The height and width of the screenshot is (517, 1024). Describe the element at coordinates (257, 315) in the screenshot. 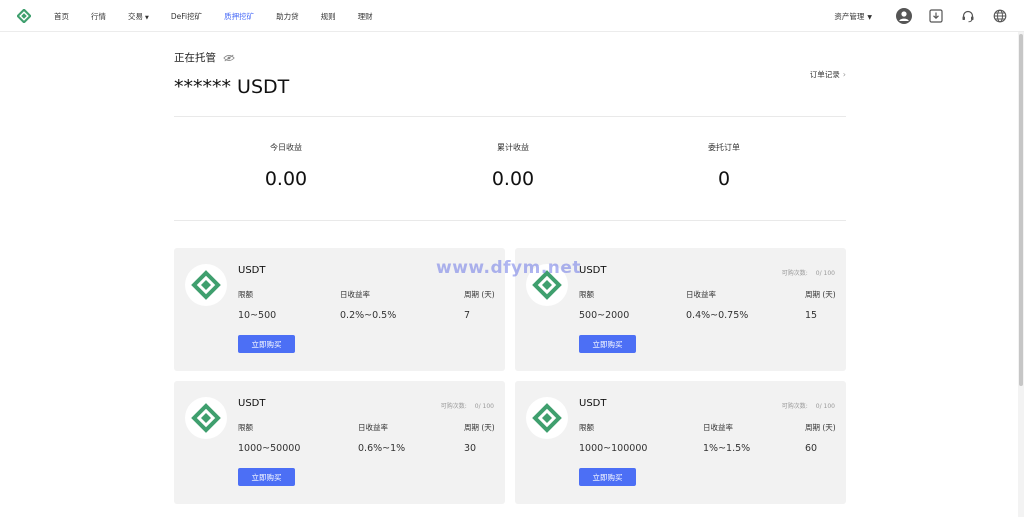

I see `limit-value: 10~500` at that location.